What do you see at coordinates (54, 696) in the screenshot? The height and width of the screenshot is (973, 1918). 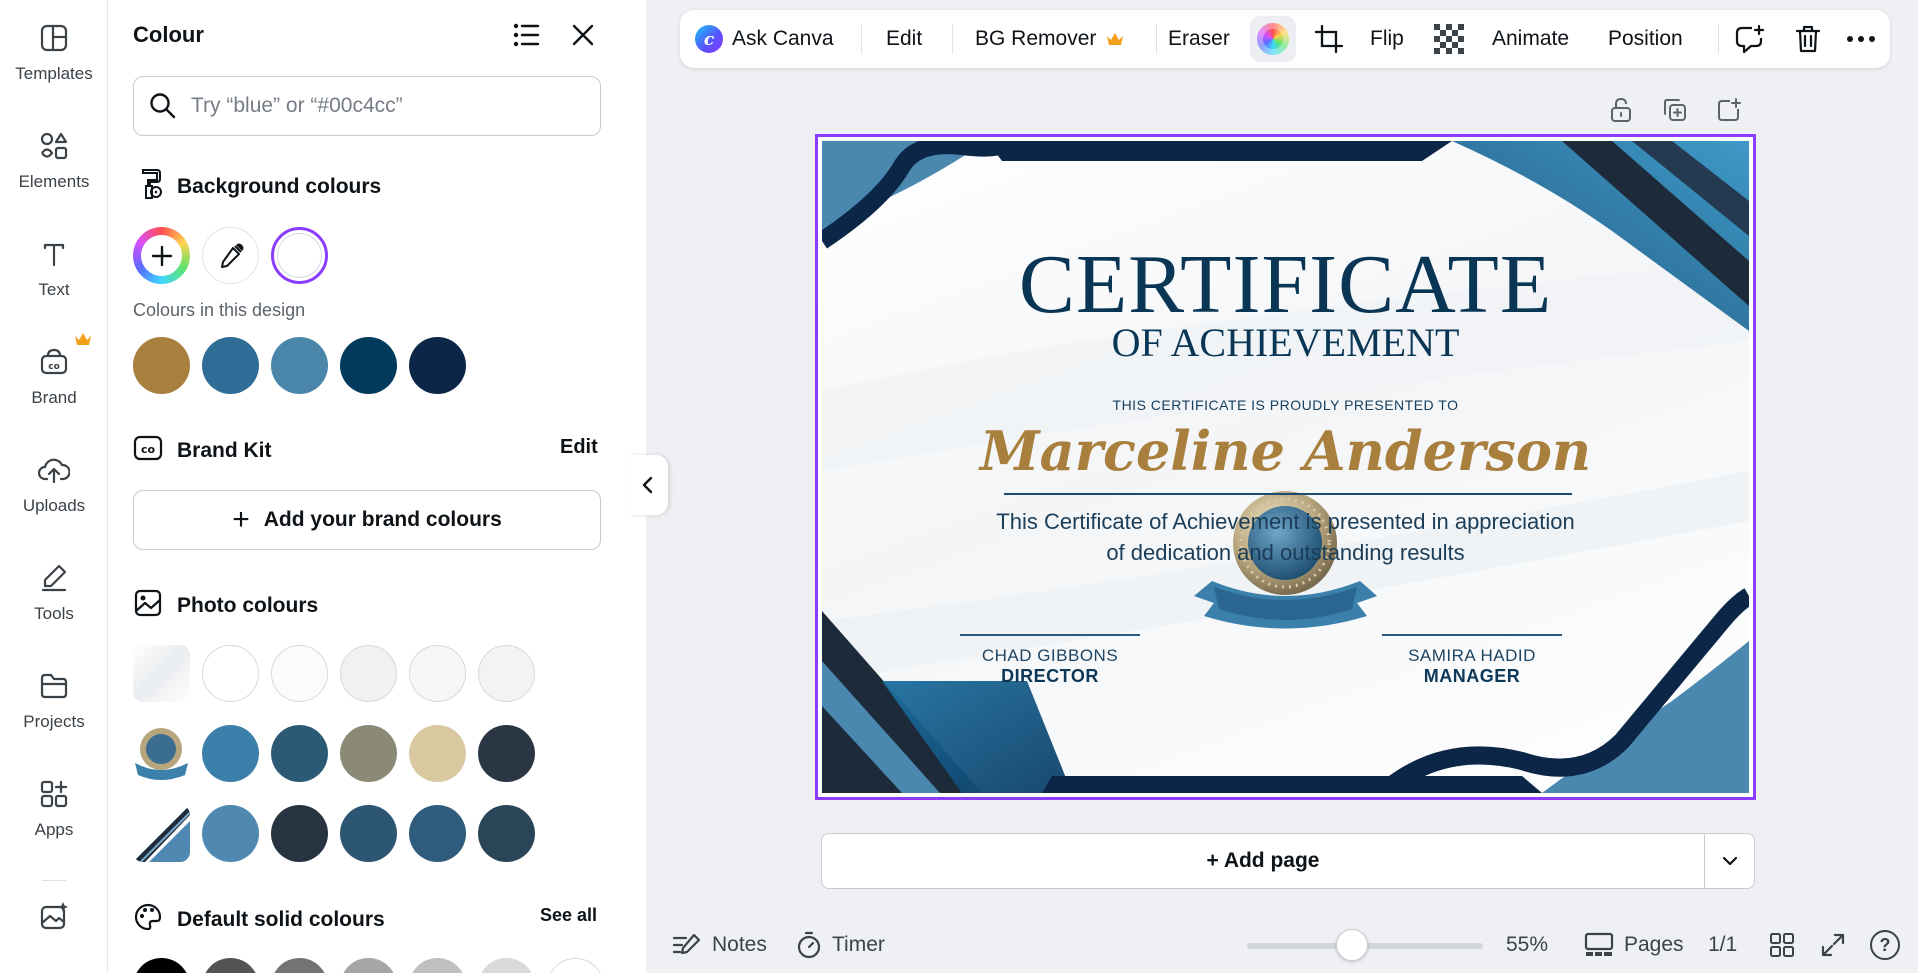 I see `rail-item-projects: Projects` at bounding box center [54, 696].